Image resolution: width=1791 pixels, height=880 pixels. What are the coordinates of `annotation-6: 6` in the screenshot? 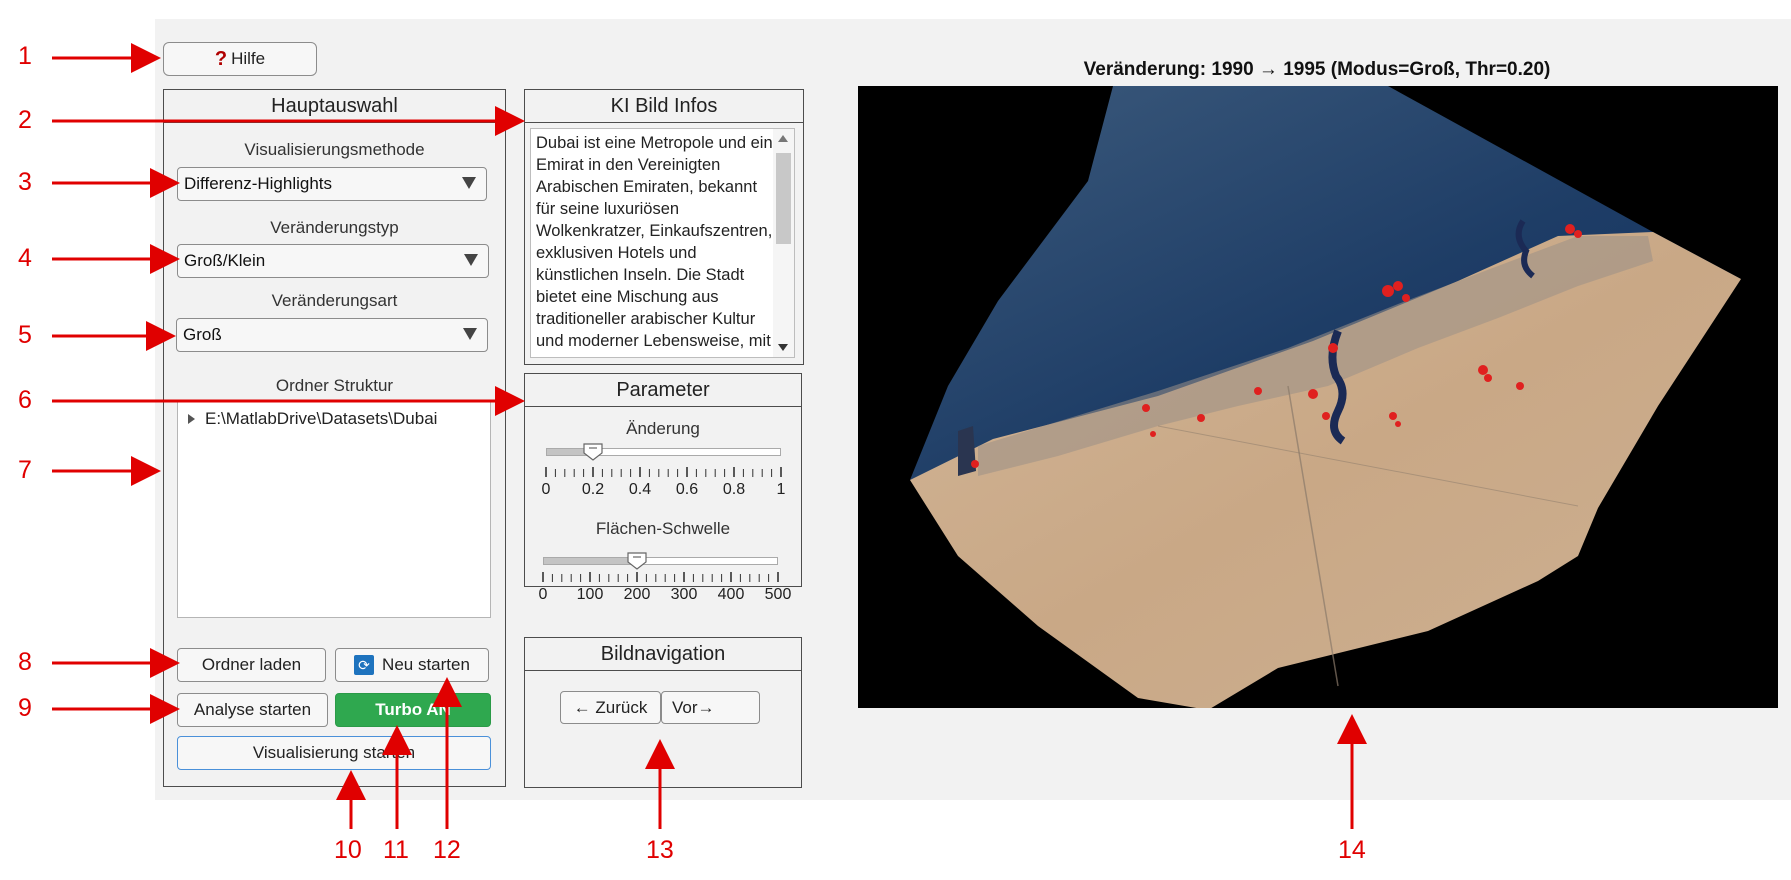 It's located at (25, 400).